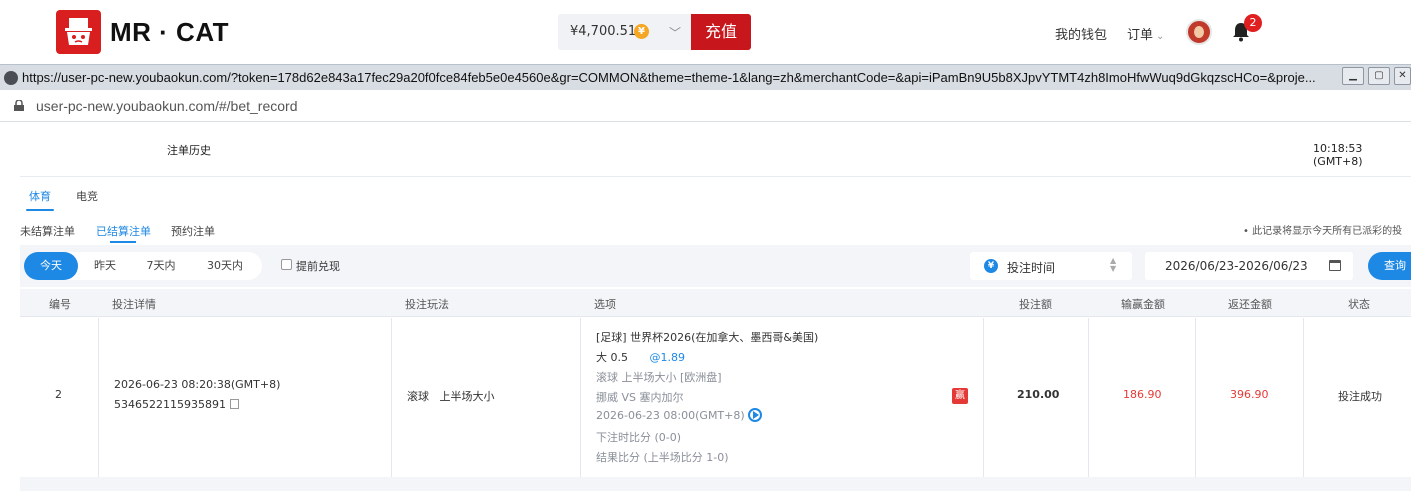 The height and width of the screenshot is (491, 1411). I want to click on range-today-button: 今天, so click(51, 266).